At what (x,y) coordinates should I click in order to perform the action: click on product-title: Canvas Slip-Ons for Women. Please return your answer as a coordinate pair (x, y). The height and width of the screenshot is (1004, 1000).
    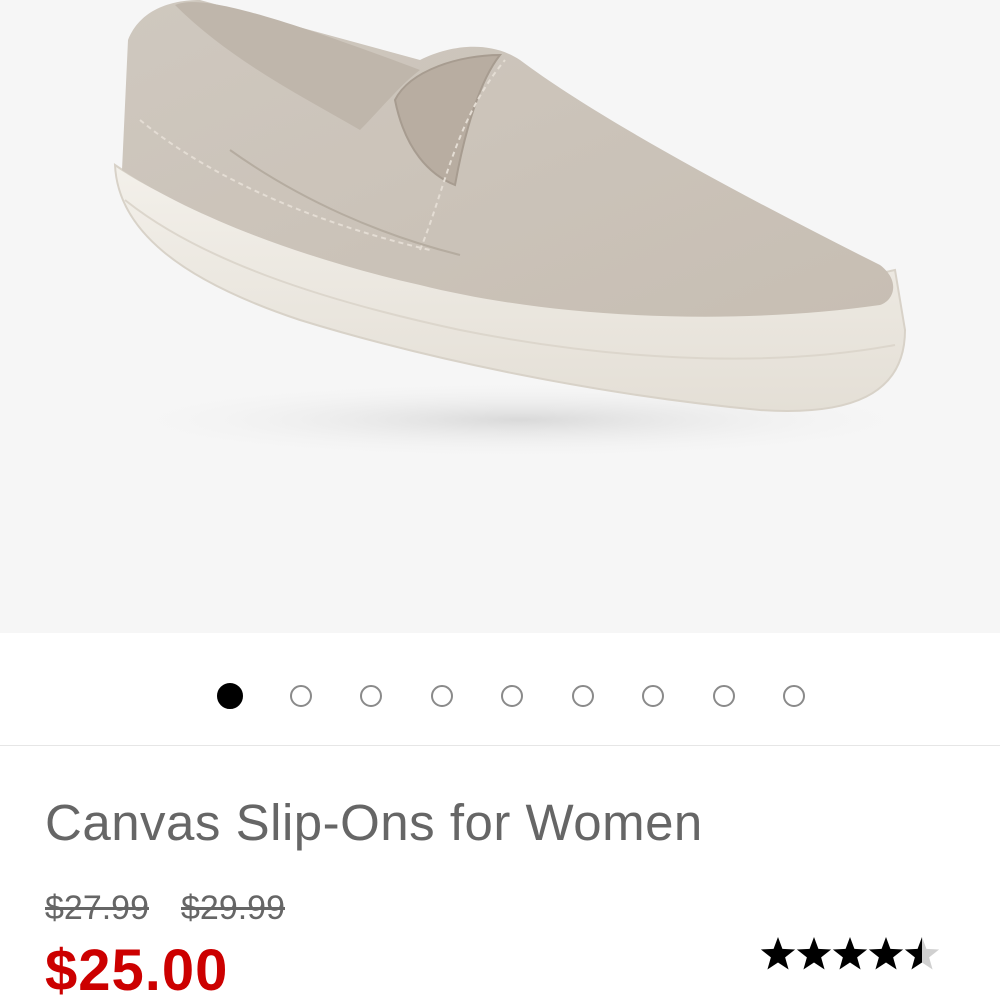
    Looking at the image, I should click on (374, 822).